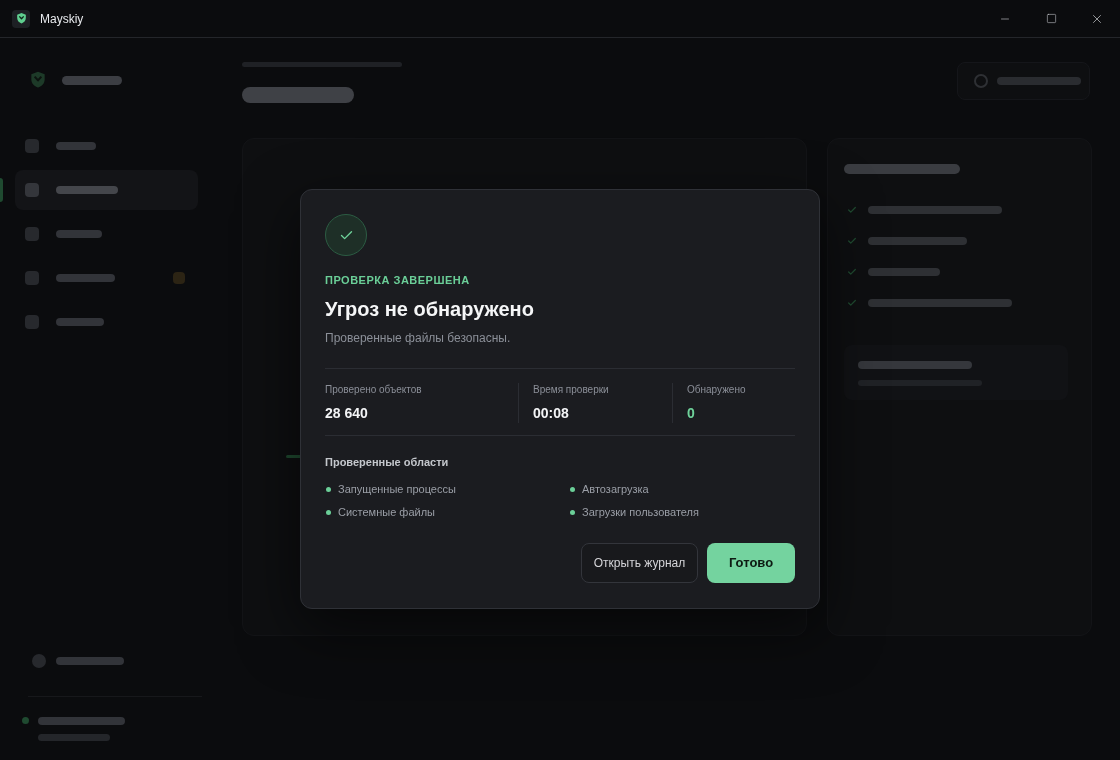 The image size is (1120, 760). What do you see at coordinates (38, 80) in the screenshot?
I see `brand-logo-icon` at bounding box center [38, 80].